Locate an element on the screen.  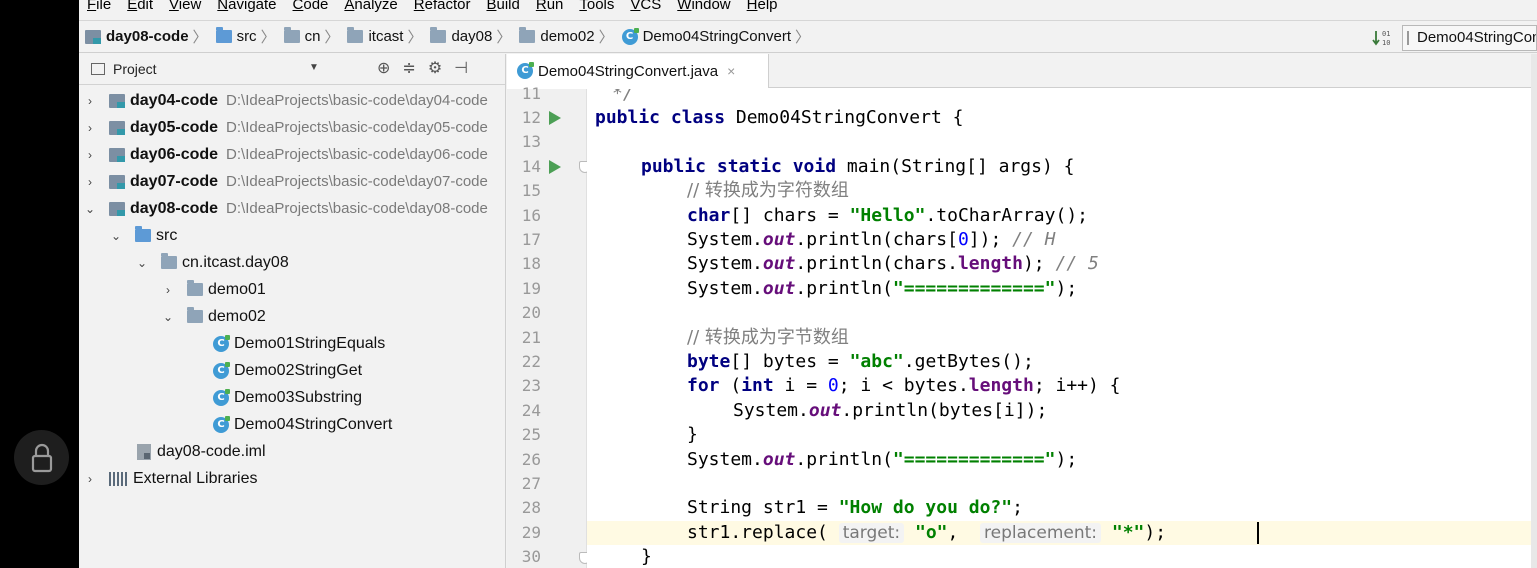
code-string: "o" is located at coordinates (931, 532).